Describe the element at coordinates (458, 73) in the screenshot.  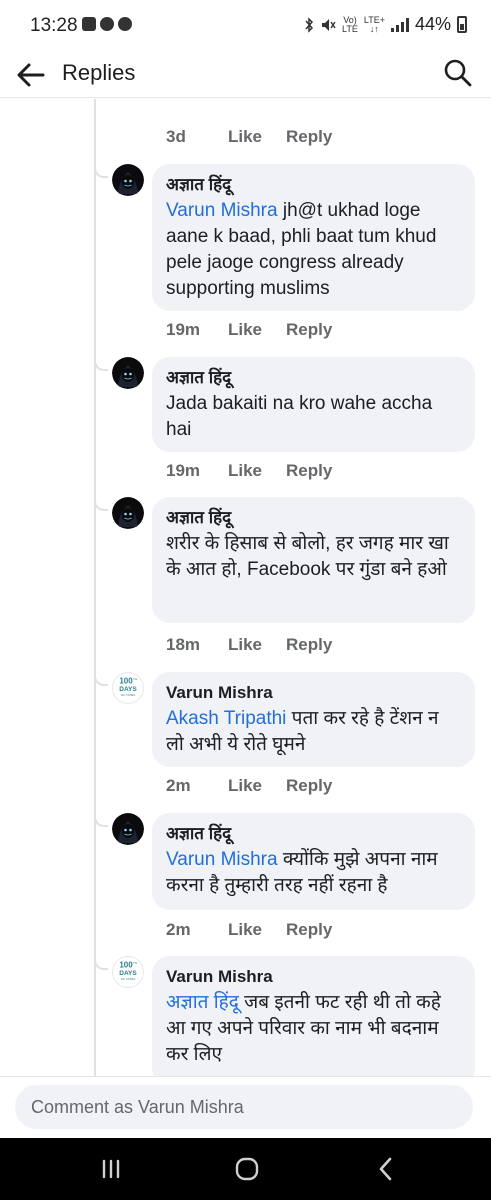
I see `search-icon` at that location.